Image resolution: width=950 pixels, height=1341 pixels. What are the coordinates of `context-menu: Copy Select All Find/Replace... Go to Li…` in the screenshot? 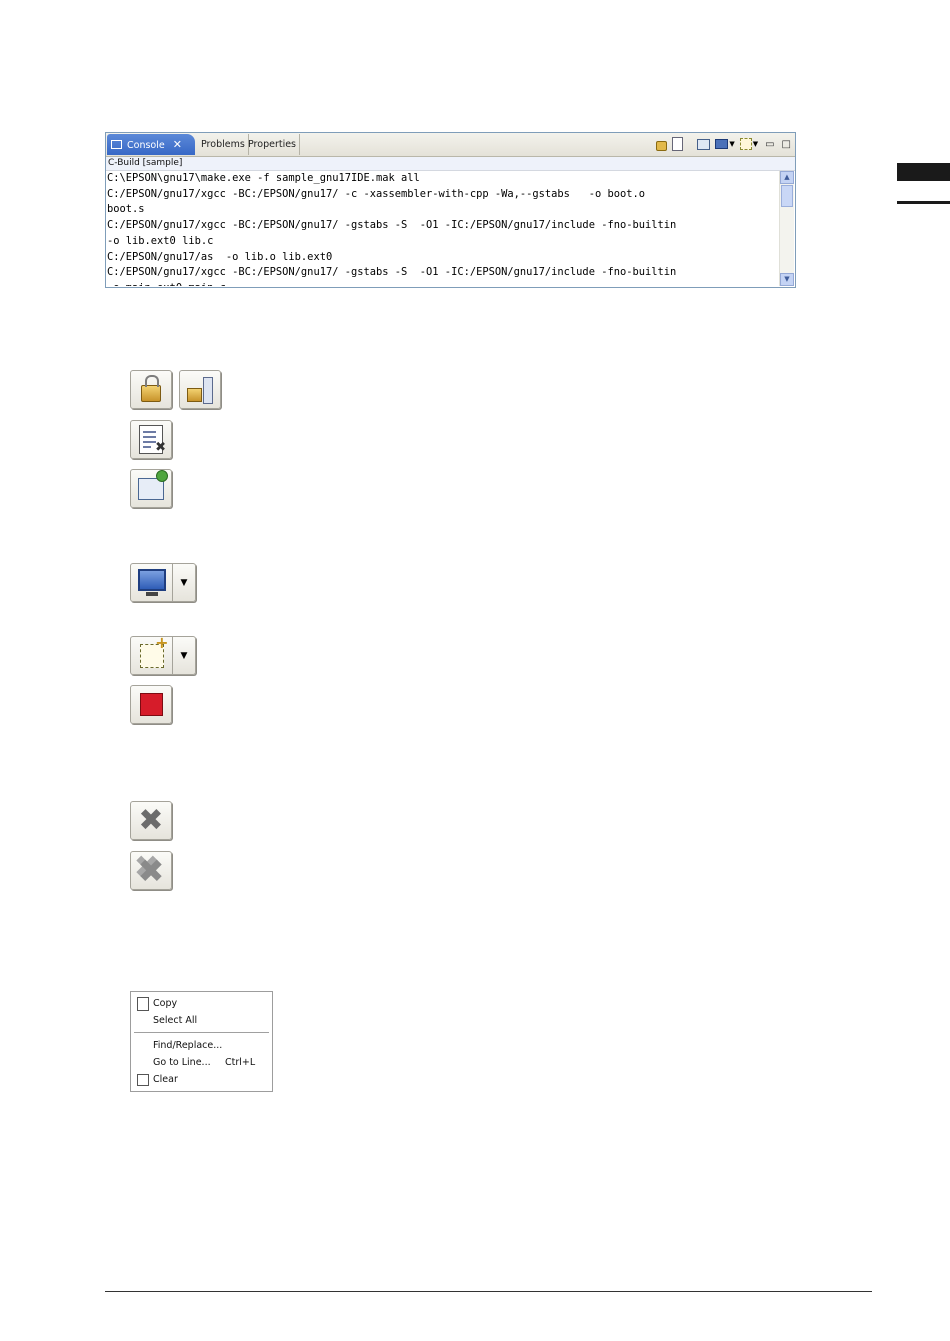 It's located at (201, 1041).